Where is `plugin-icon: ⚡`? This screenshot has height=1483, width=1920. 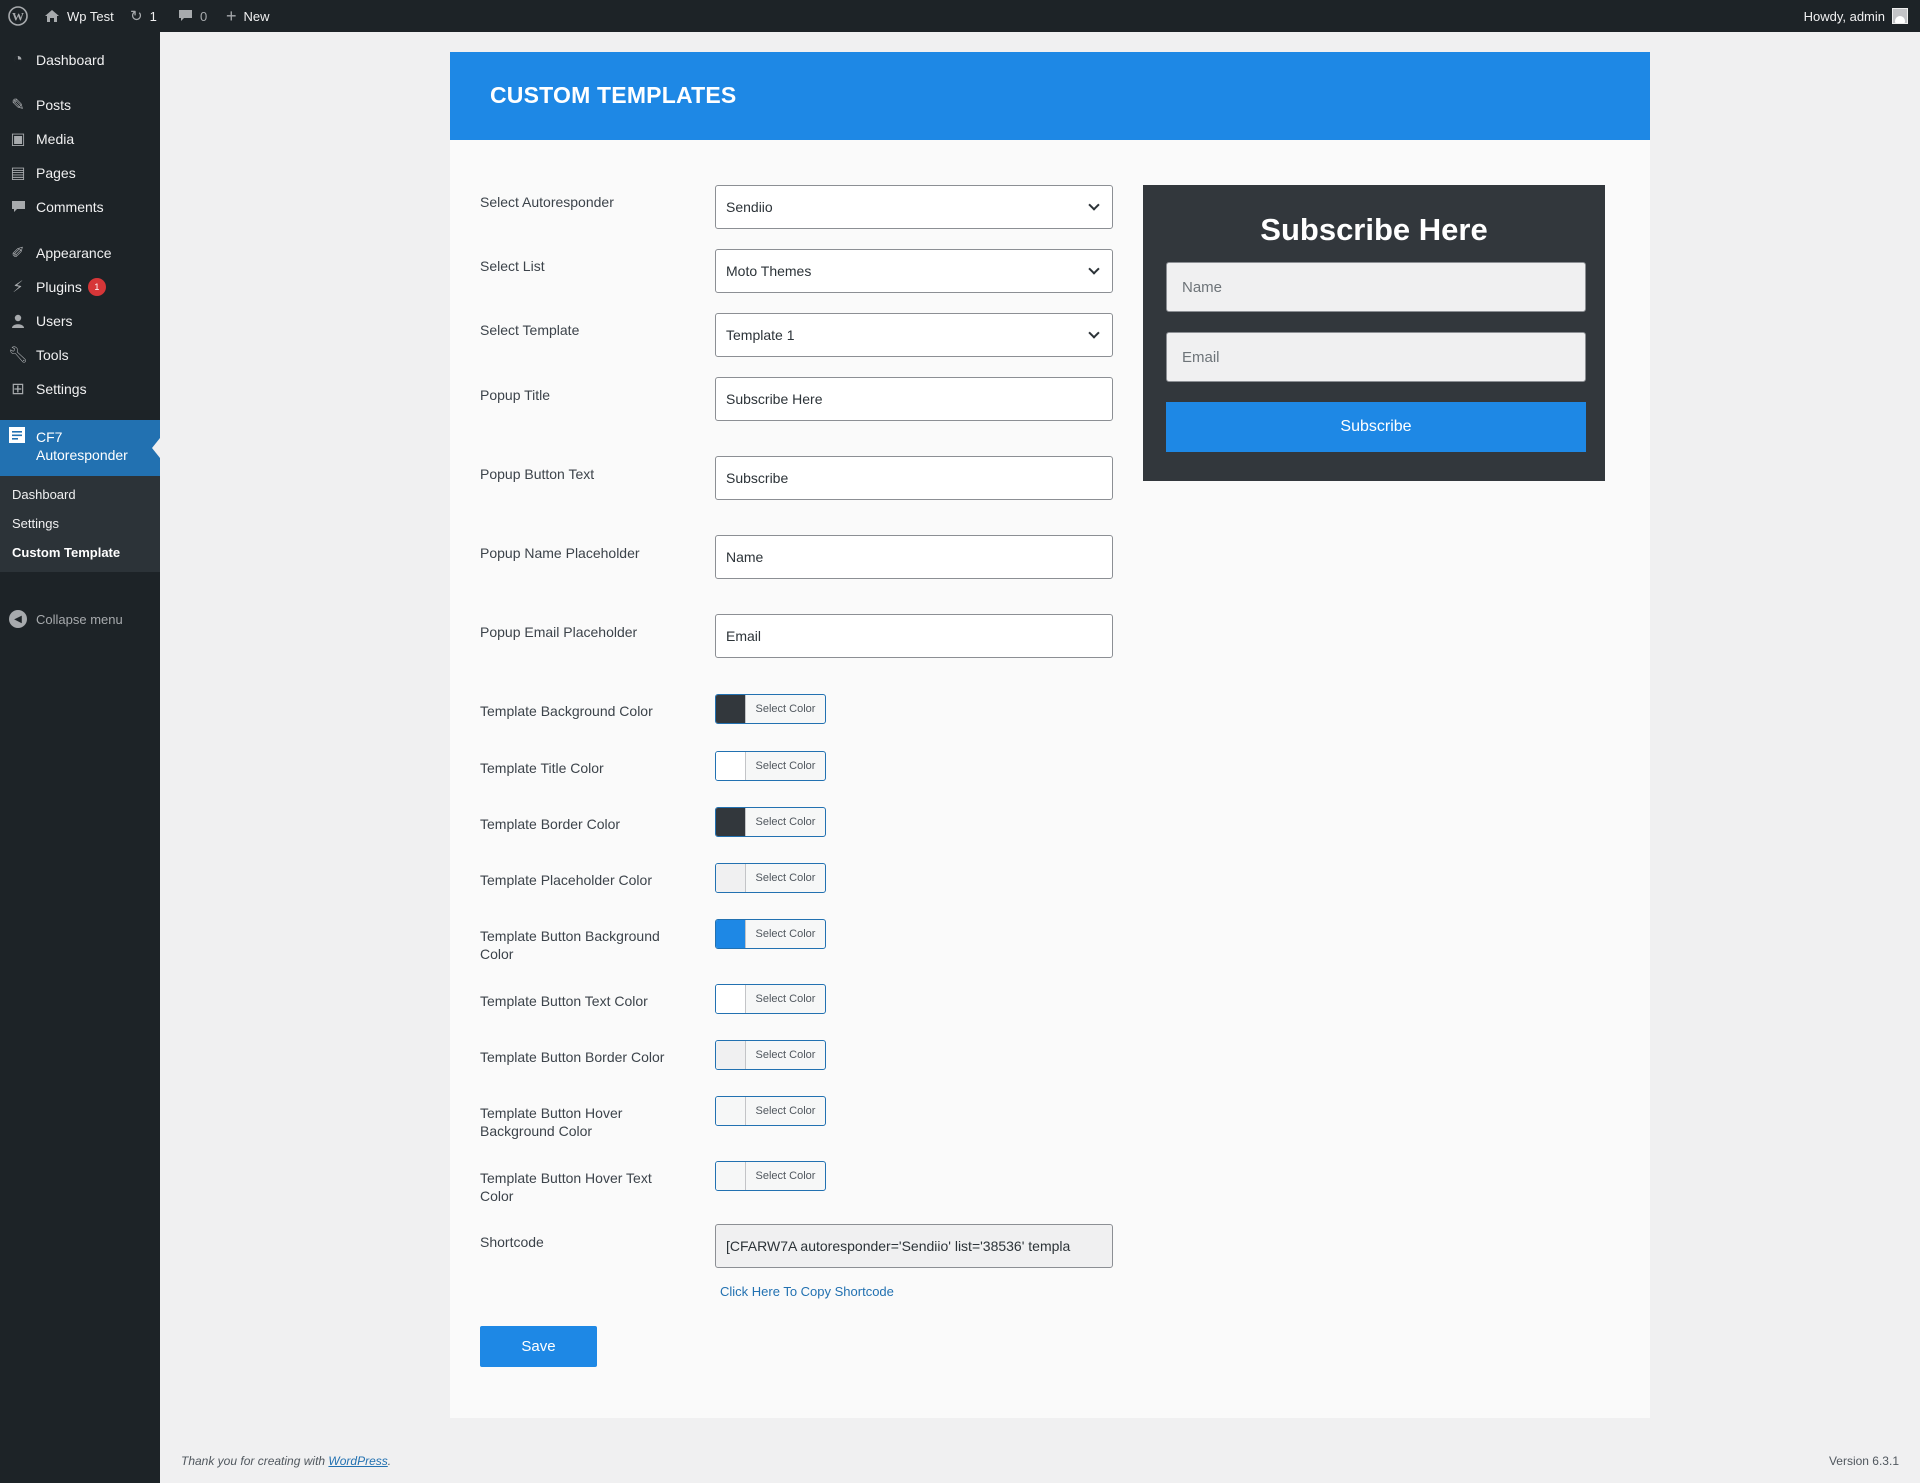 plugin-icon: ⚡ is located at coordinates (18, 287).